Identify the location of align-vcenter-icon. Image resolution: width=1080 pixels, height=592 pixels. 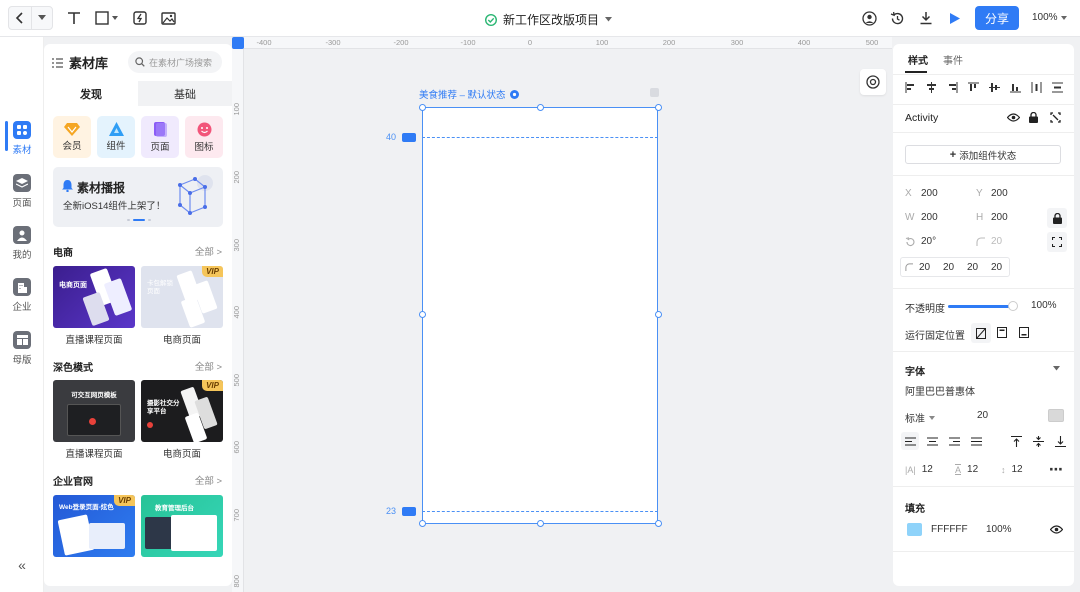
(994, 87).